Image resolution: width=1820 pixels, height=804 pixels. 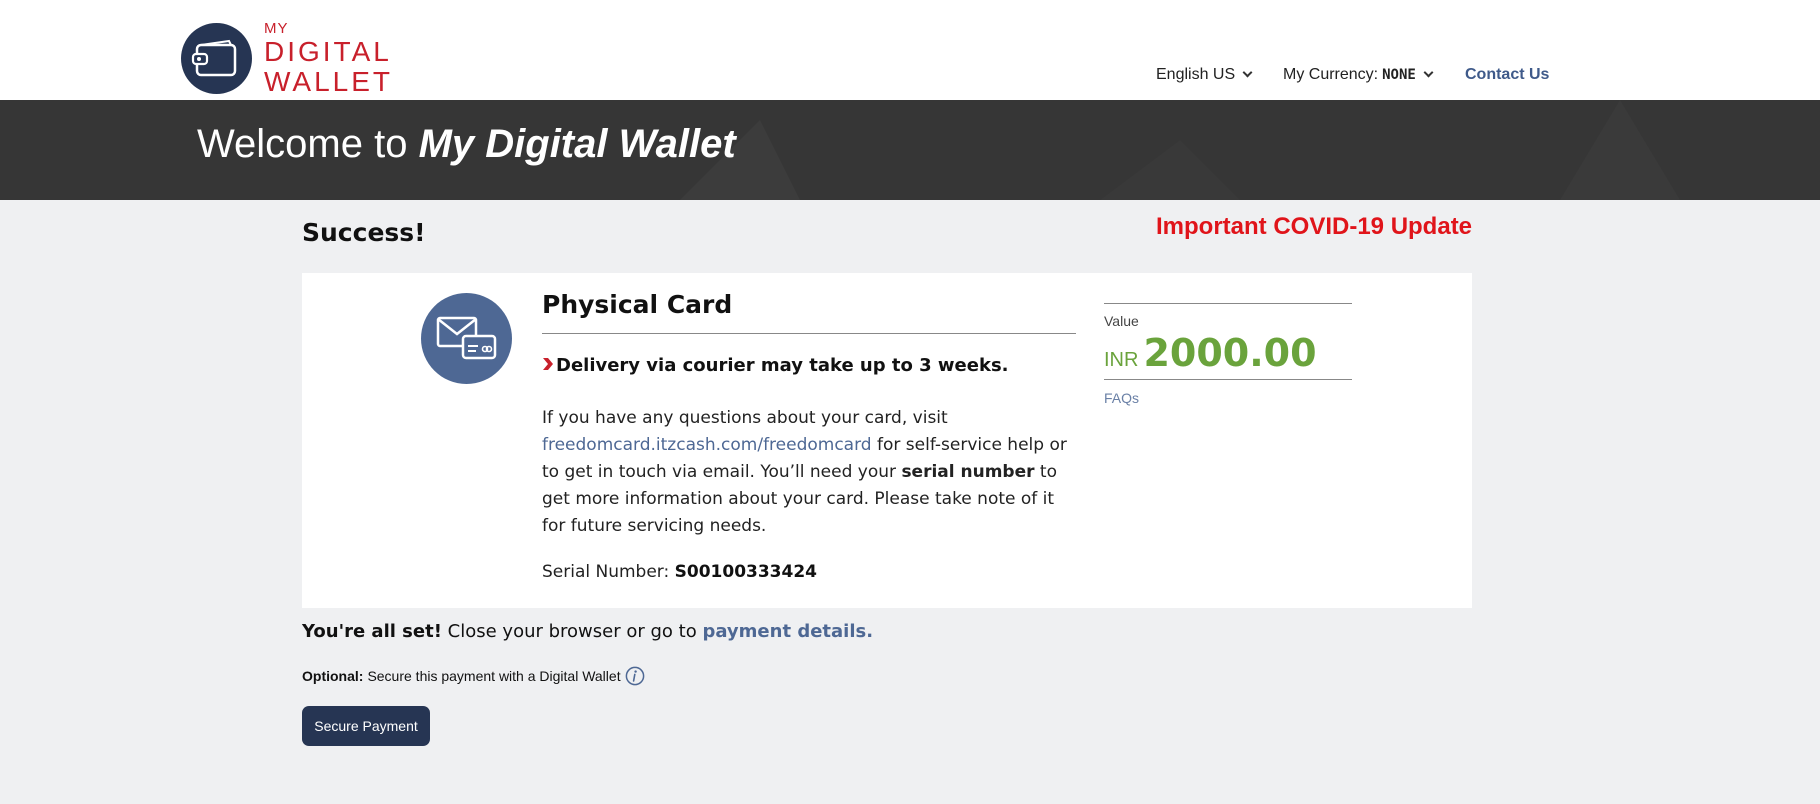 What do you see at coordinates (572, 631) in the screenshot?
I see `allset-text: Close your browser or go to` at bounding box center [572, 631].